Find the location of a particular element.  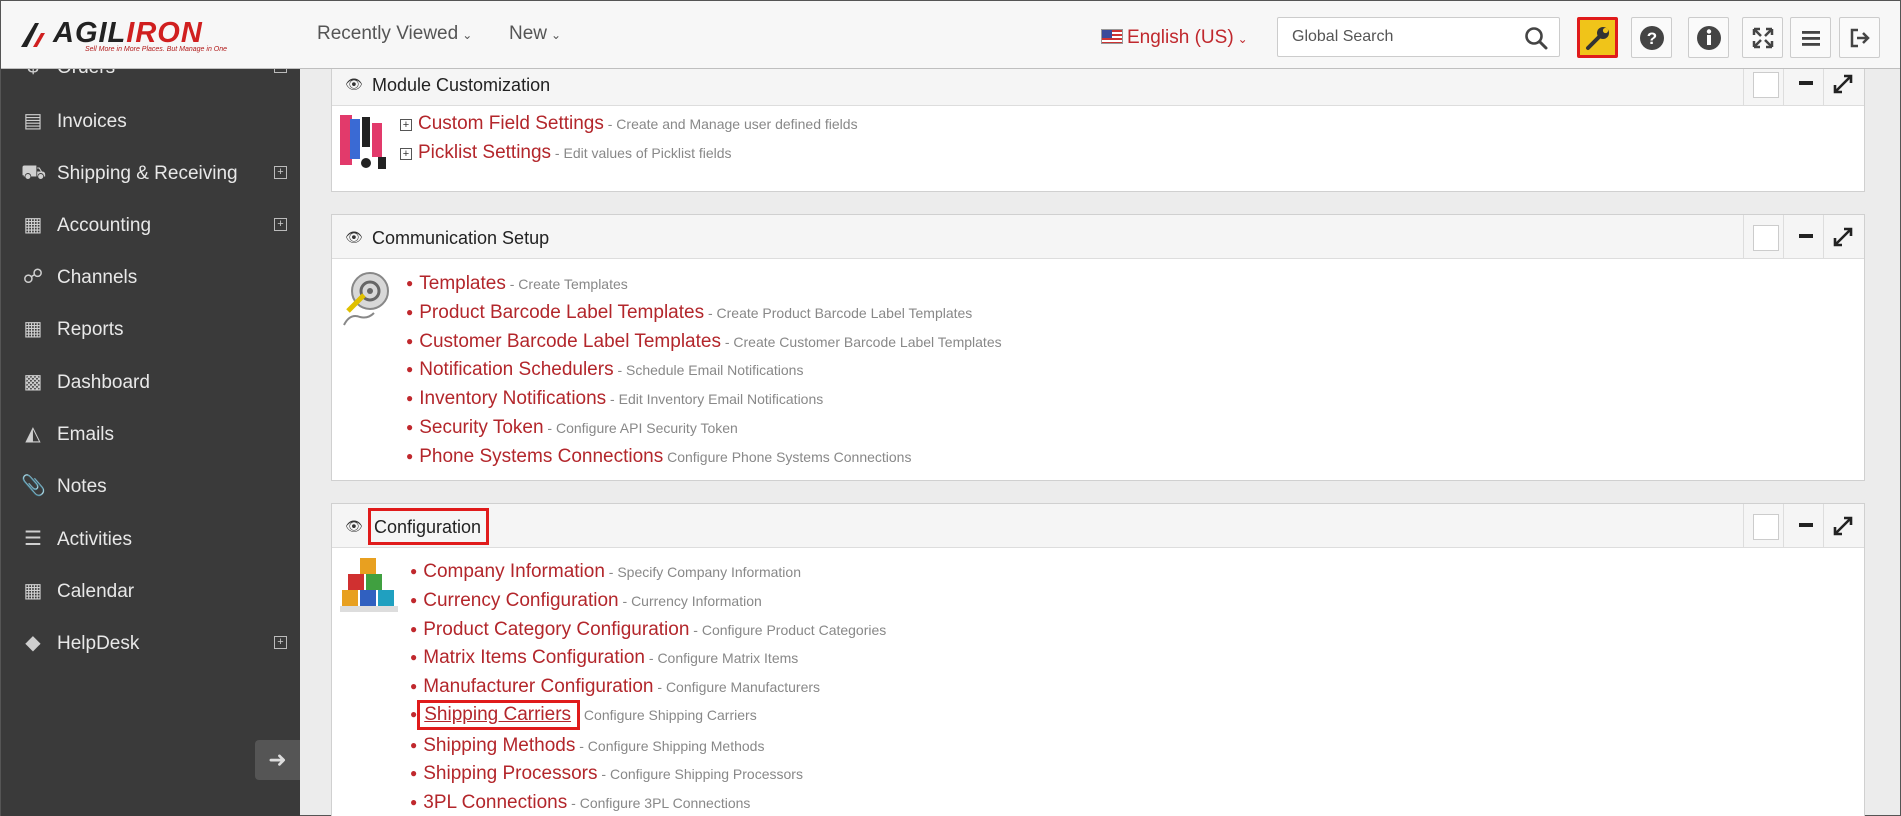

document-icon: ▤ is located at coordinates (33, 121).